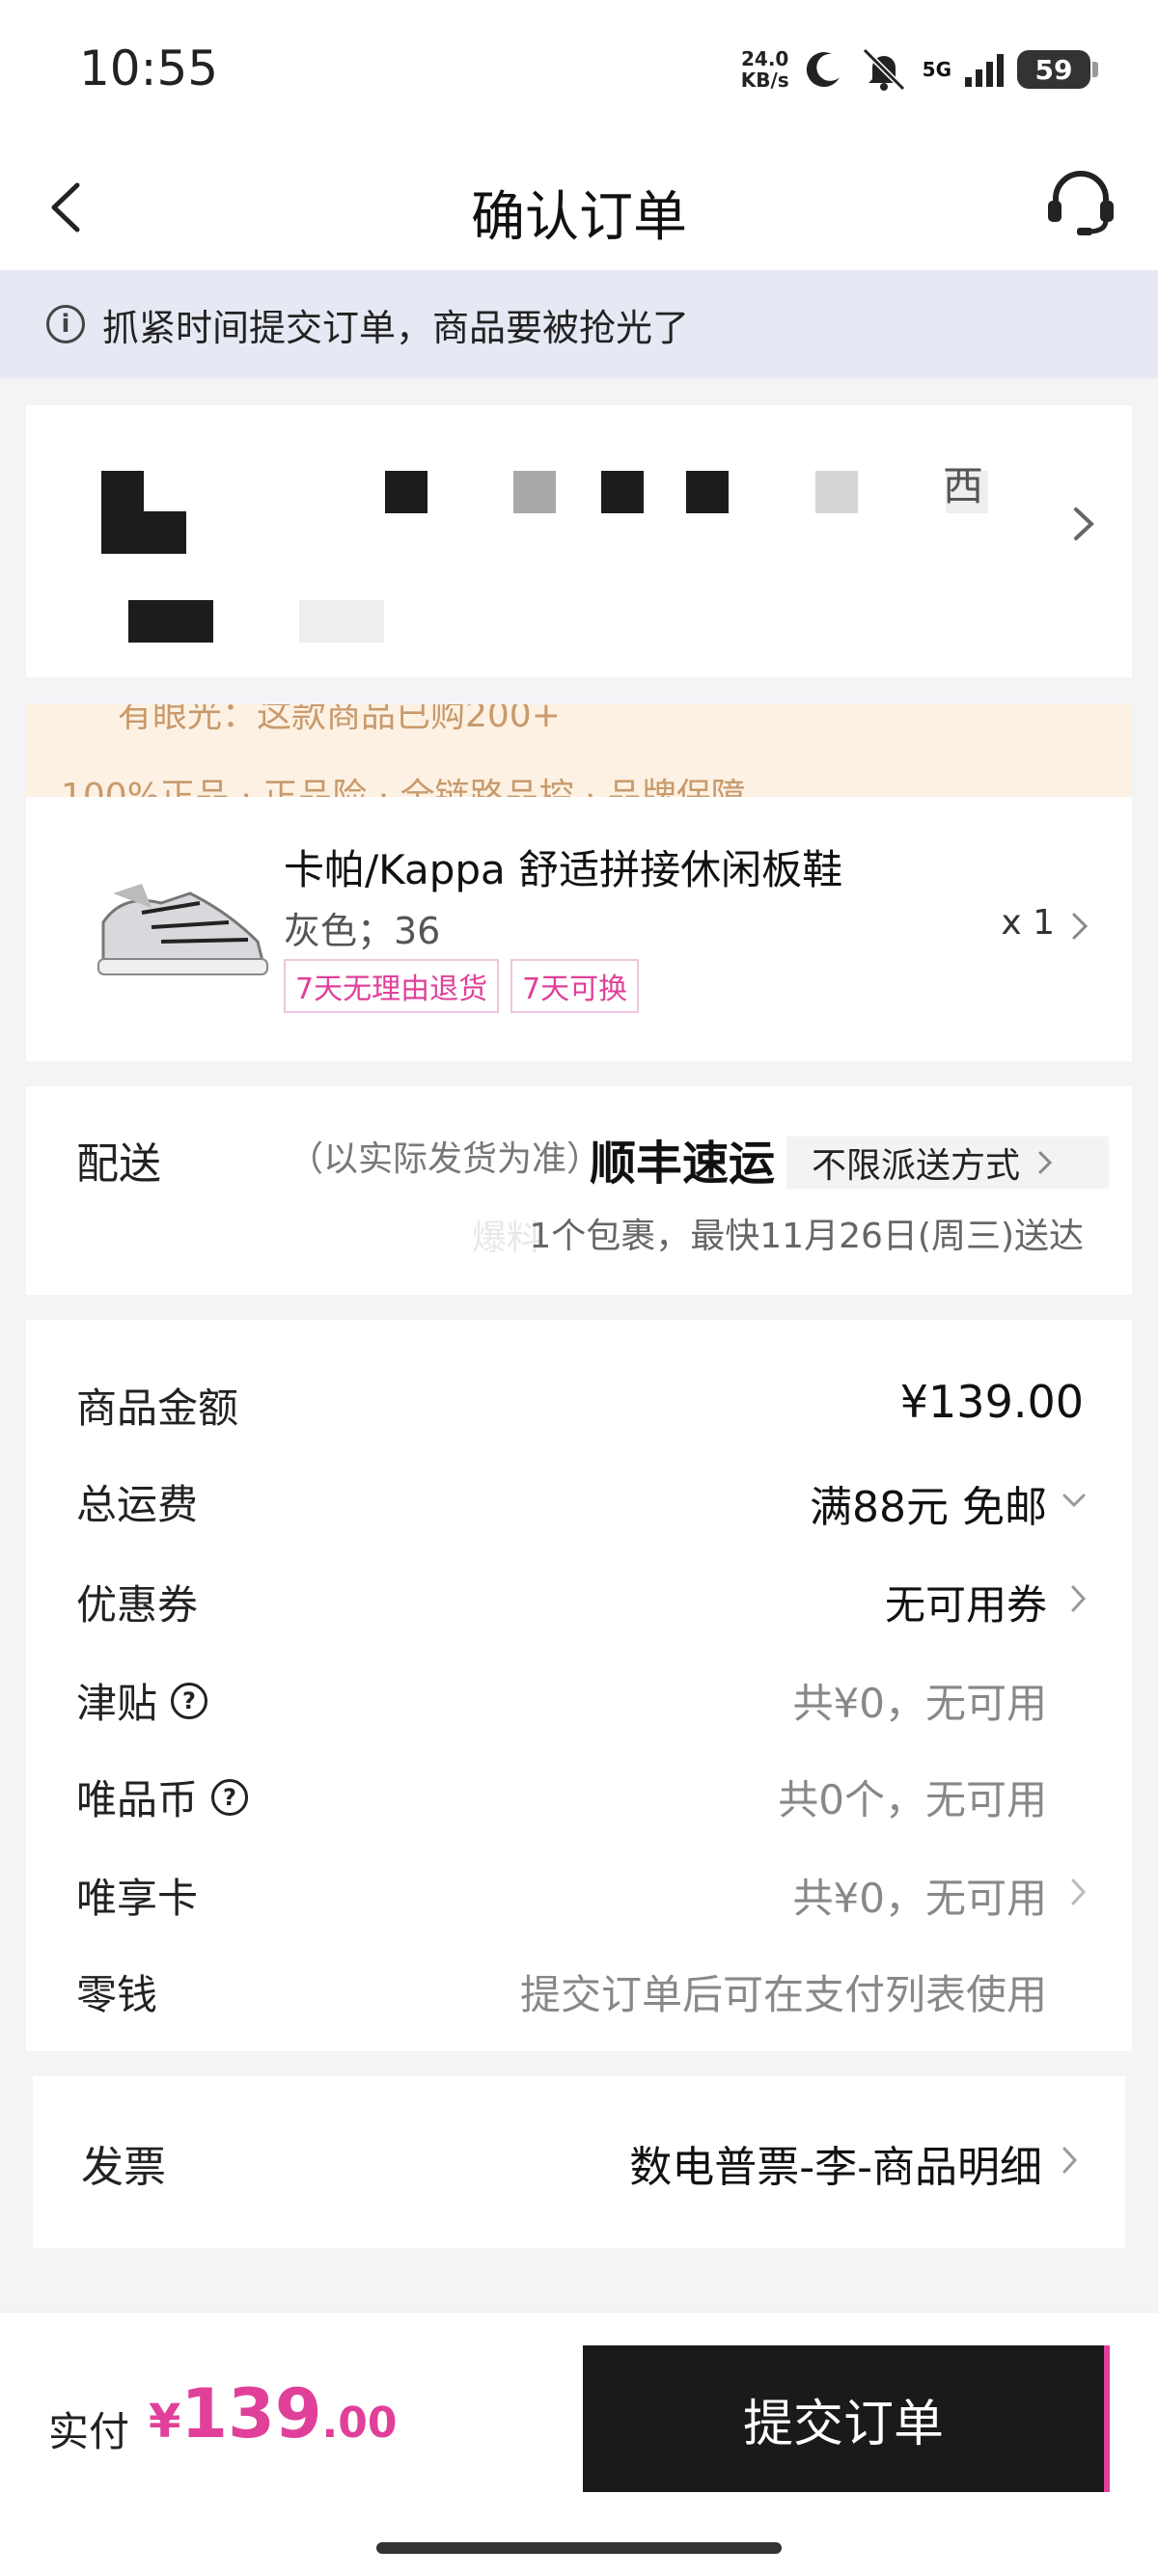 This screenshot has height=2576, width=1158. Describe the element at coordinates (963, 486) in the screenshot. I see `address-partial-text: 西` at that location.